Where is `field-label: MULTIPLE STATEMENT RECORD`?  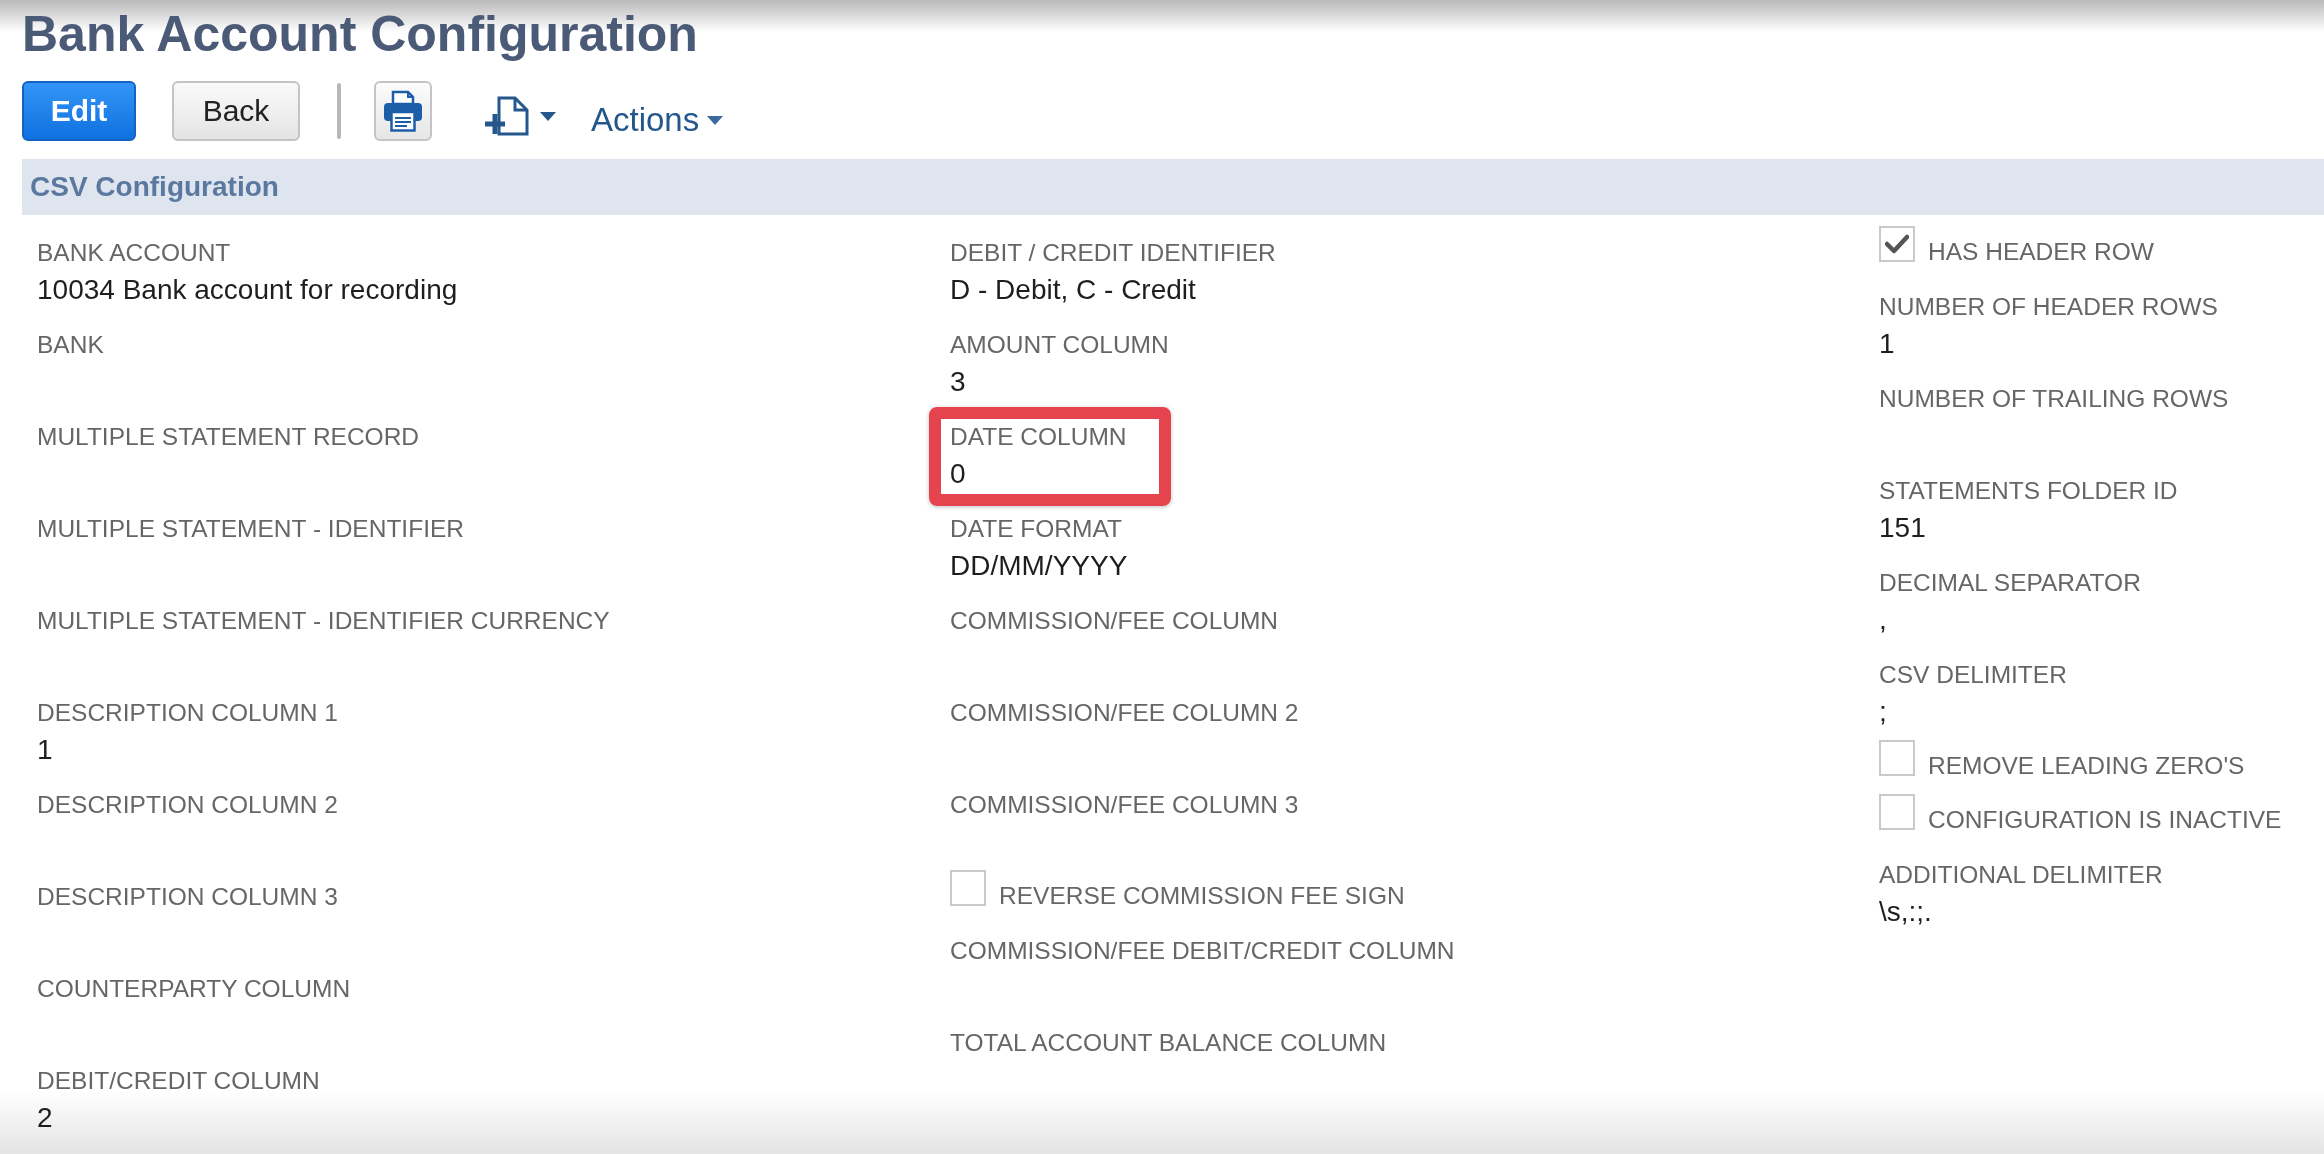
field-label: MULTIPLE STATEMENT RECORD is located at coordinates (228, 437).